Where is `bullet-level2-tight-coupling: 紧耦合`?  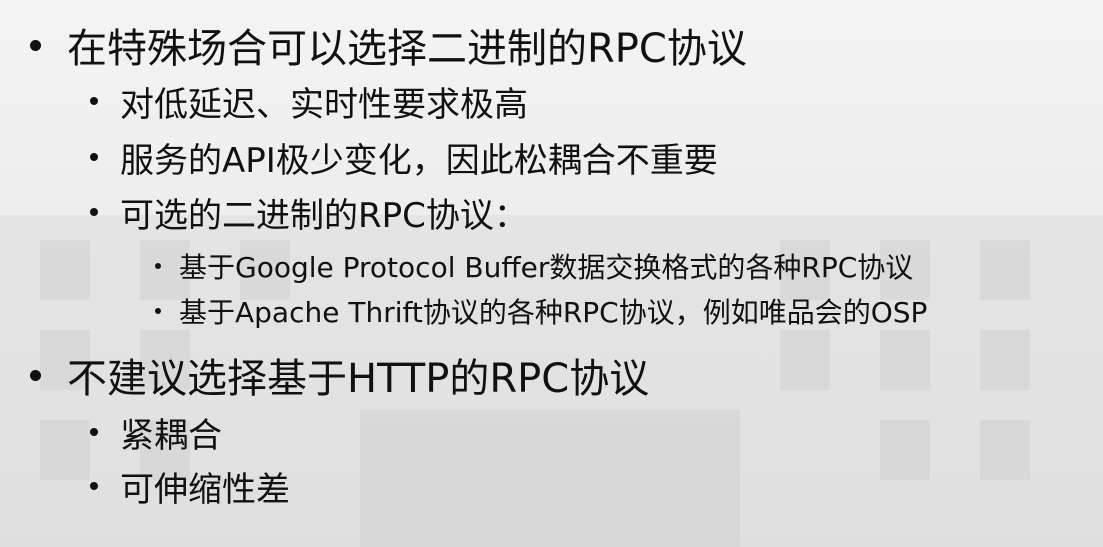
bullet-level2-tight-coupling: 紧耦合 is located at coordinates (156, 432).